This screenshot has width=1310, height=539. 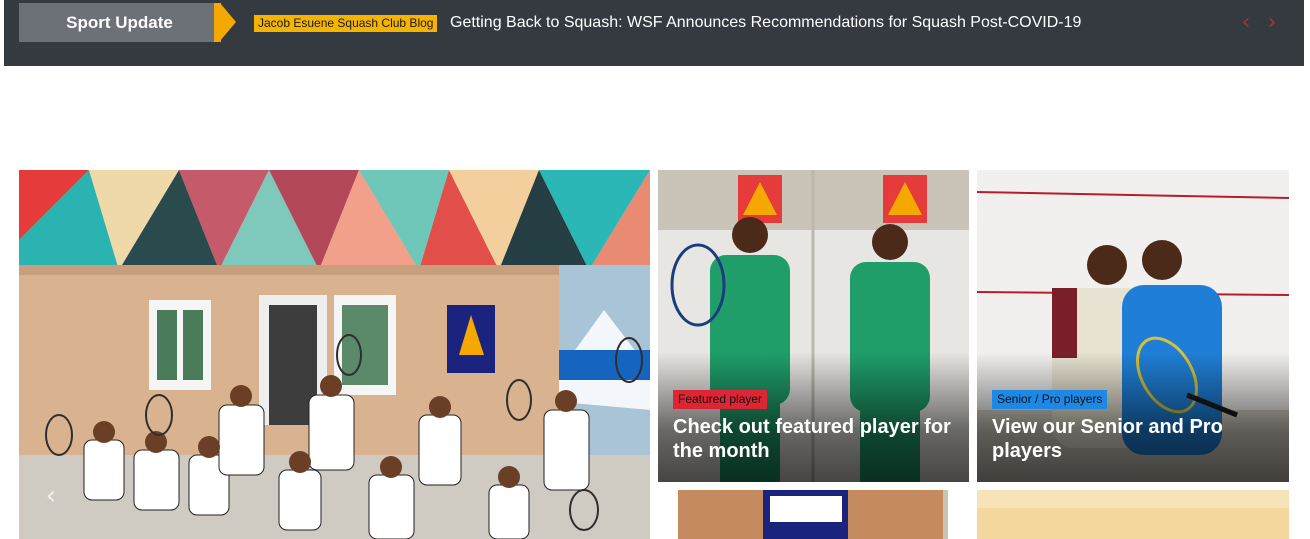 What do you see at coordinates (1272, 23) in the screenshot?
I see `chevron-right-icon: ›` at bounding box center [1272, 23].